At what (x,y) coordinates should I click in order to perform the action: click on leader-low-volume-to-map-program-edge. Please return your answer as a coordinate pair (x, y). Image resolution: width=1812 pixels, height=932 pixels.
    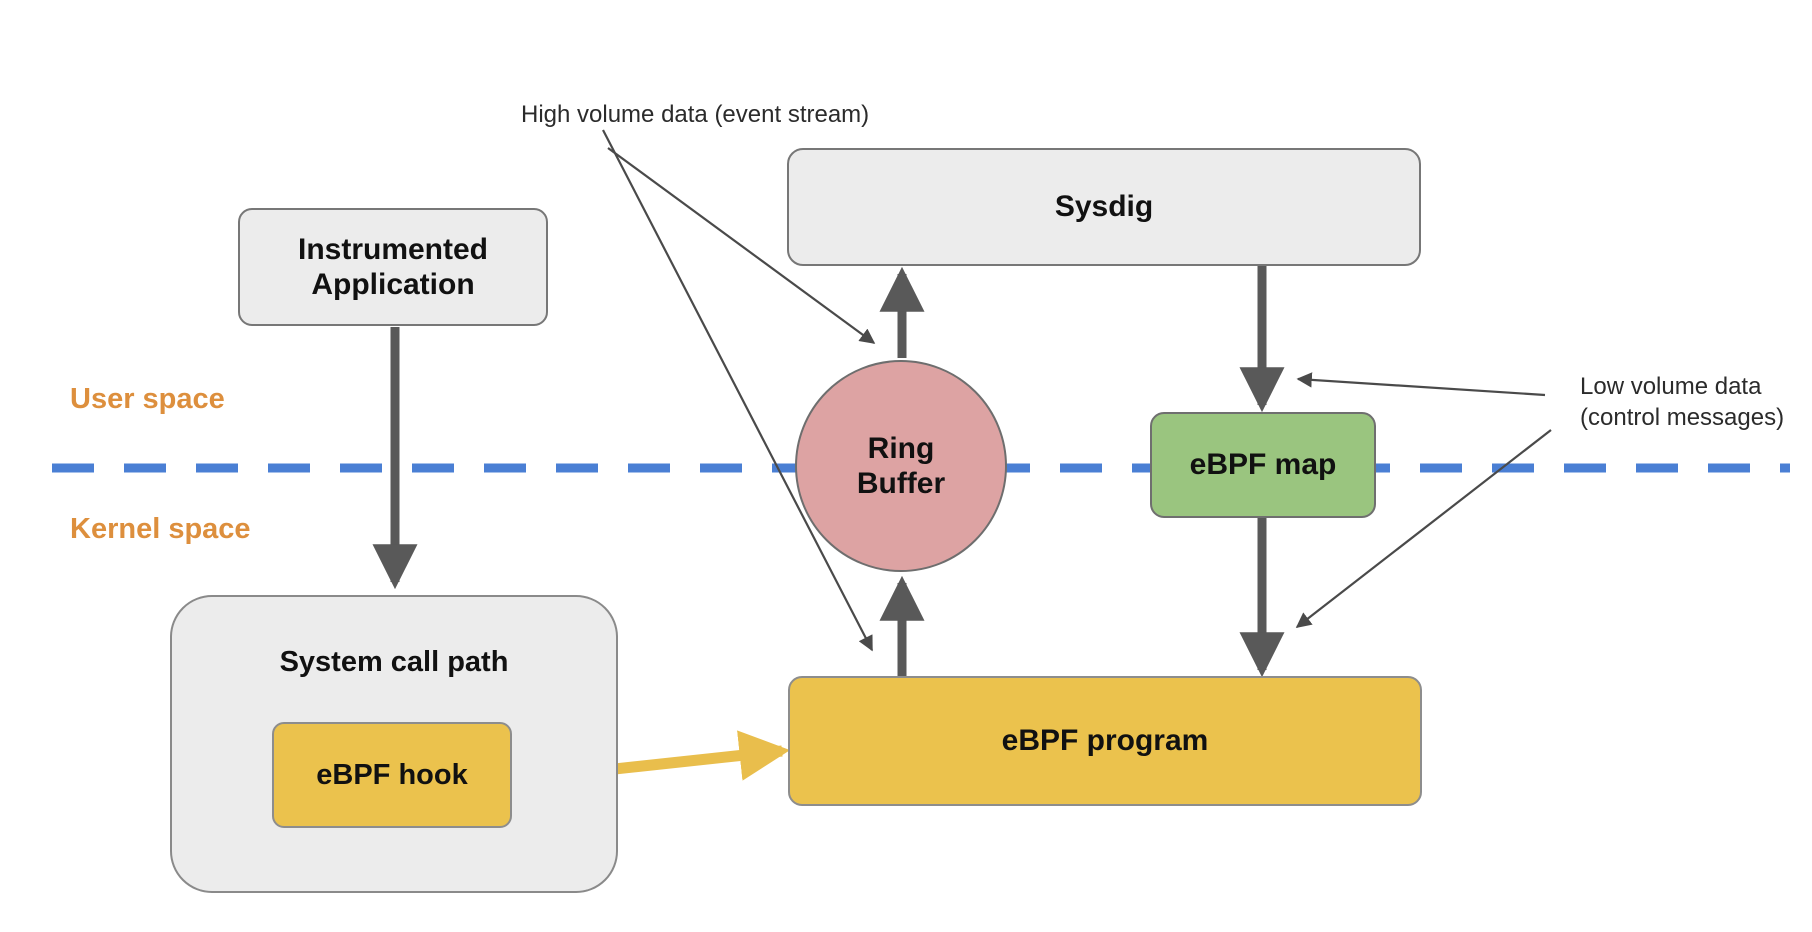
    Looking at the image, I should click on (1423, 528).